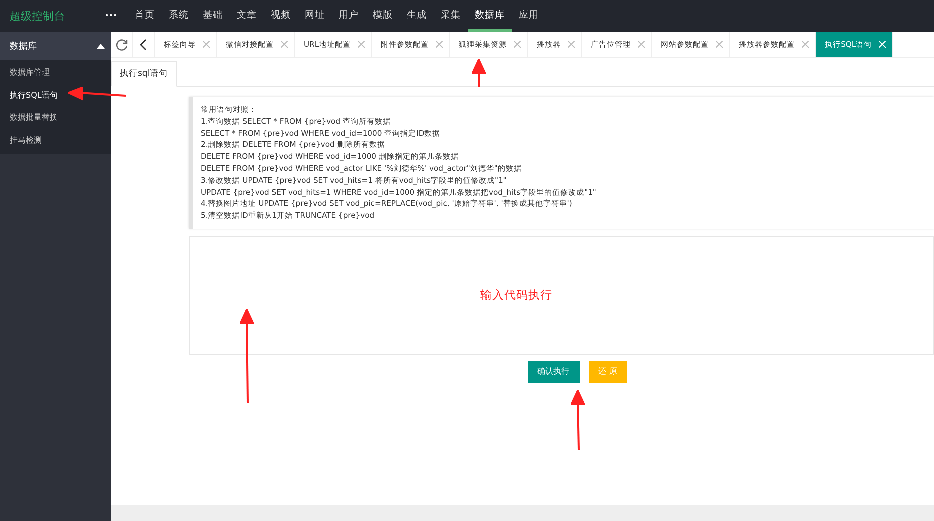 The height and width of the screenshot is (521, 934). I want to click on sidebar-item: 数据批量替换, so click(30, 118).